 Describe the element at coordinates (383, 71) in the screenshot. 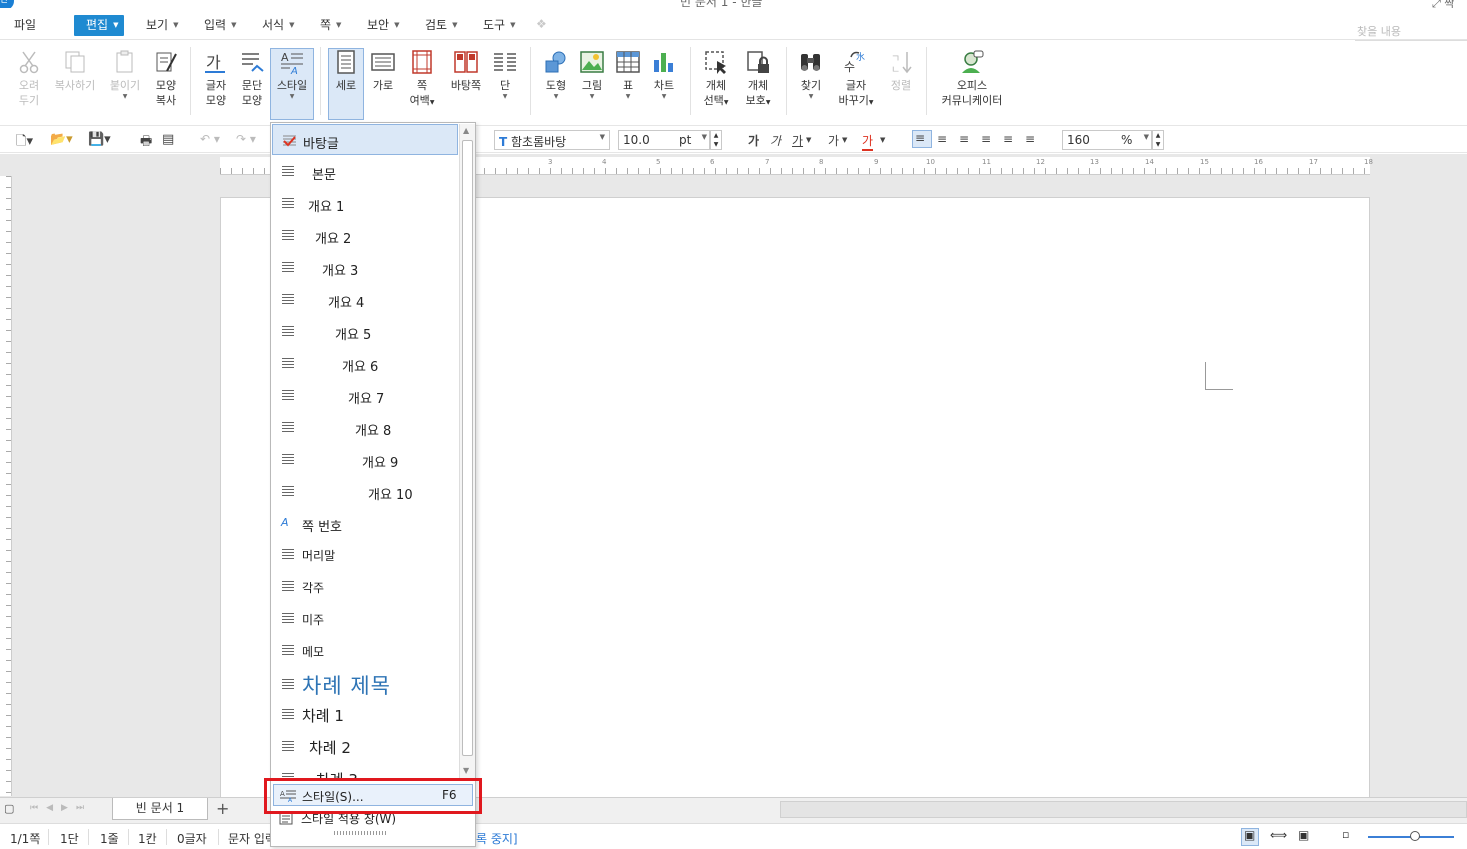

I see `horizontal-orientation-button: 가로` at that location.